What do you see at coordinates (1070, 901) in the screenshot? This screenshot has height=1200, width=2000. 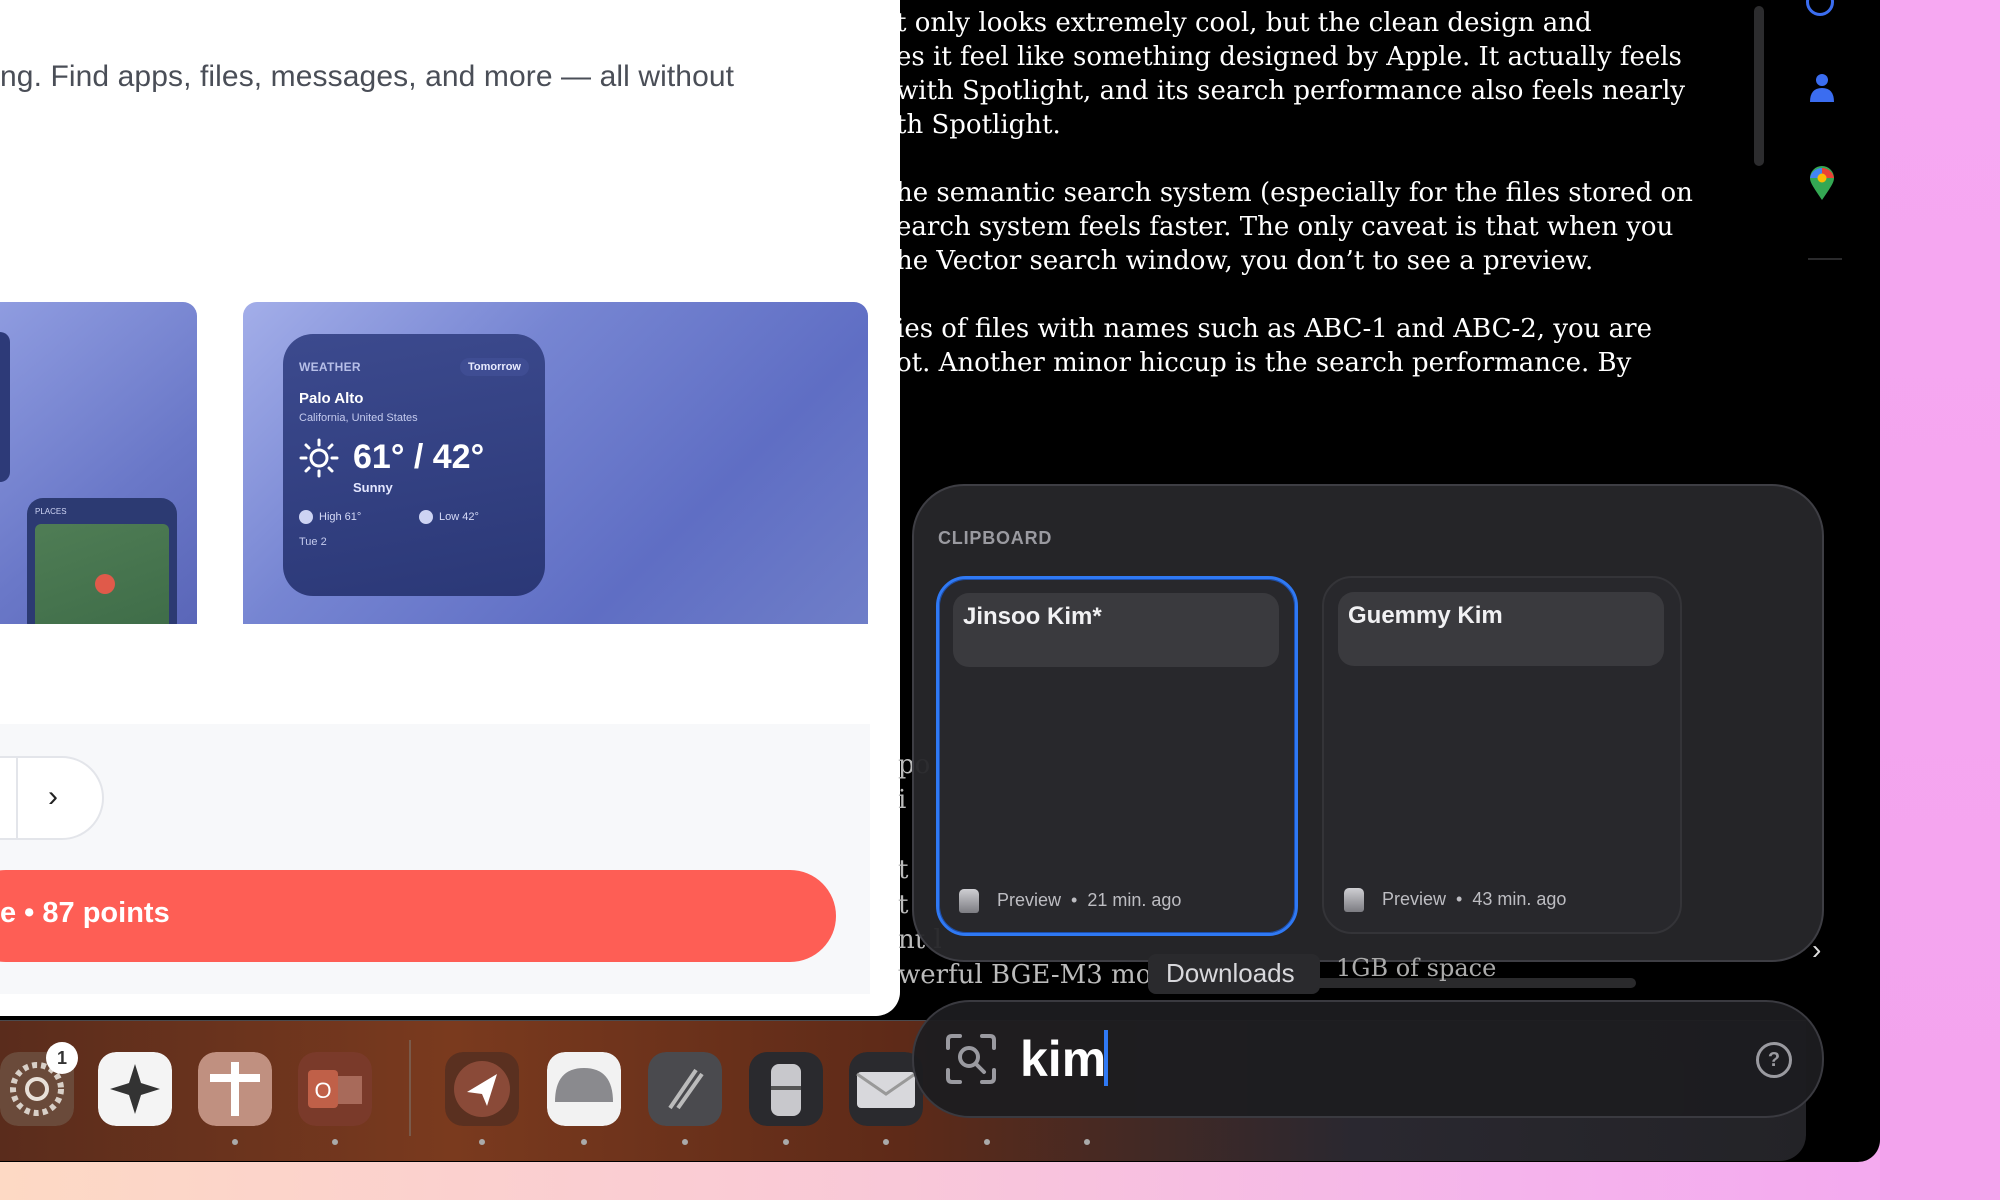 I see `clipboard-item-meta: Preview • 21 min. ago` at bounding box center [1070, 901].